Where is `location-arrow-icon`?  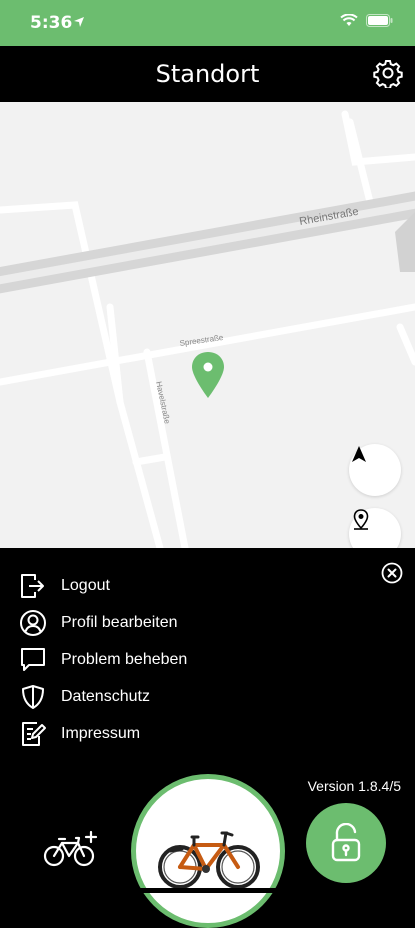
location-arrow-icon is located at coordinates (79, 22).